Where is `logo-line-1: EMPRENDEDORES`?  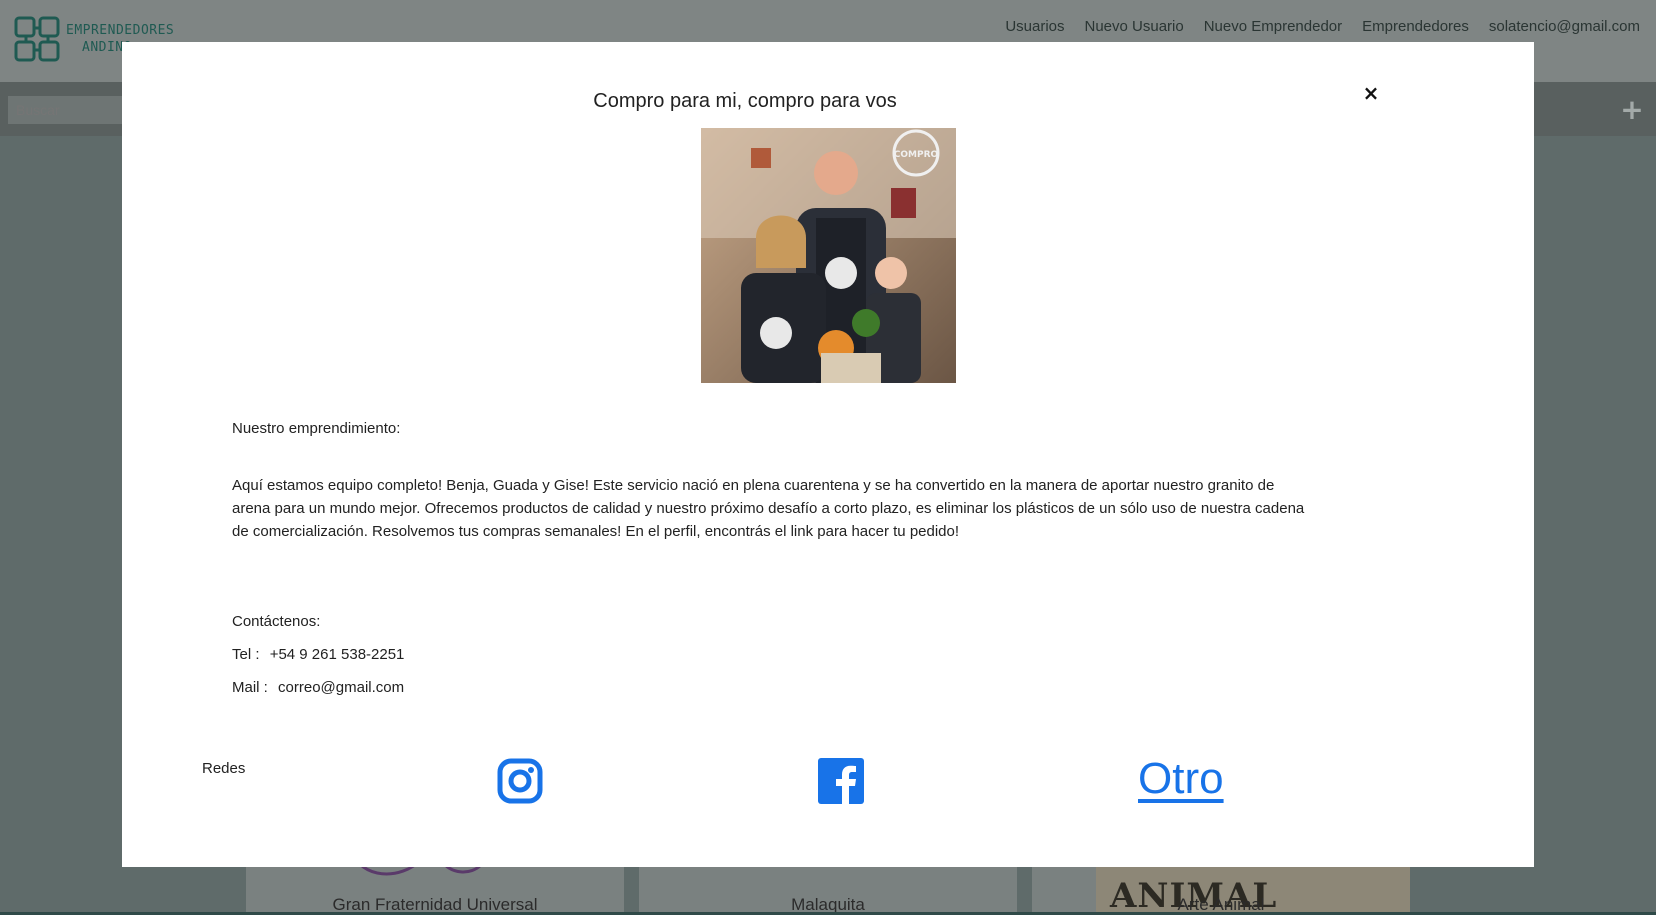
logo-line-1: EMPRENDEDORES is located at coordinates (120, 30).